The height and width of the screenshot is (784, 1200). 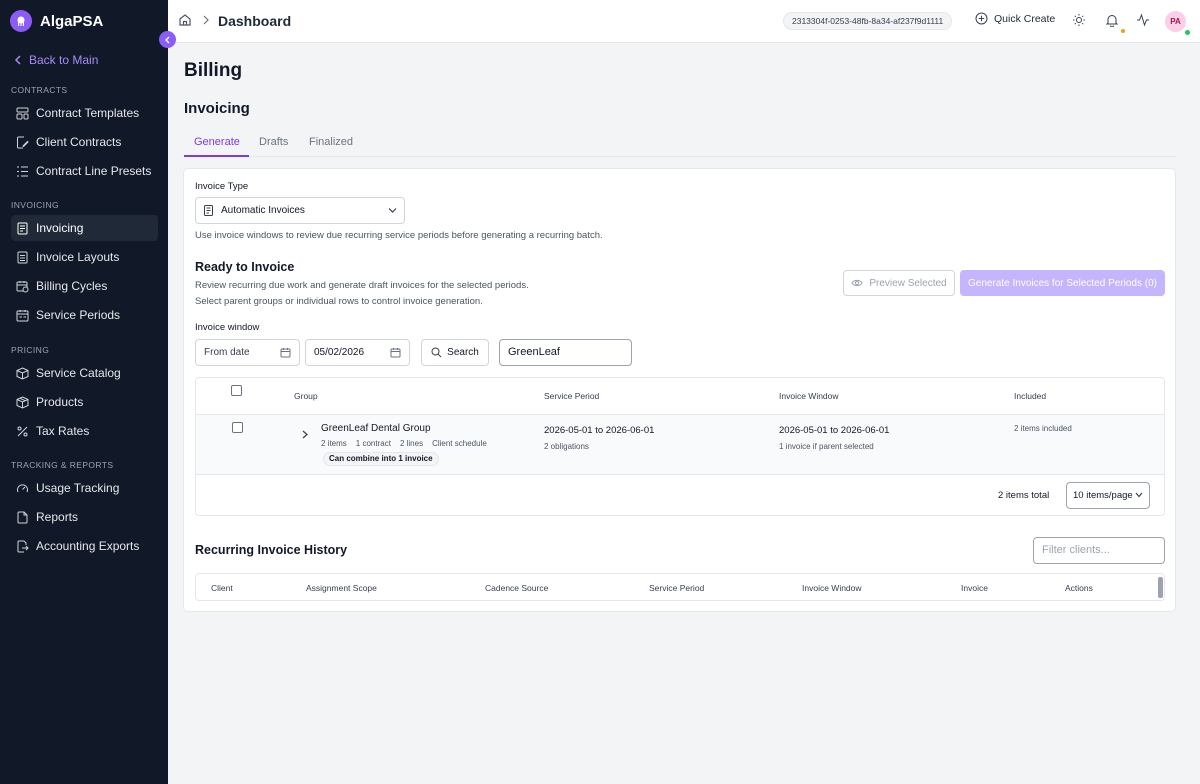 What do you see at coordinates (255, 21) in the screenshot?
I see `breadcrumb-title: Dashboard` at bounding box center [255, 21].